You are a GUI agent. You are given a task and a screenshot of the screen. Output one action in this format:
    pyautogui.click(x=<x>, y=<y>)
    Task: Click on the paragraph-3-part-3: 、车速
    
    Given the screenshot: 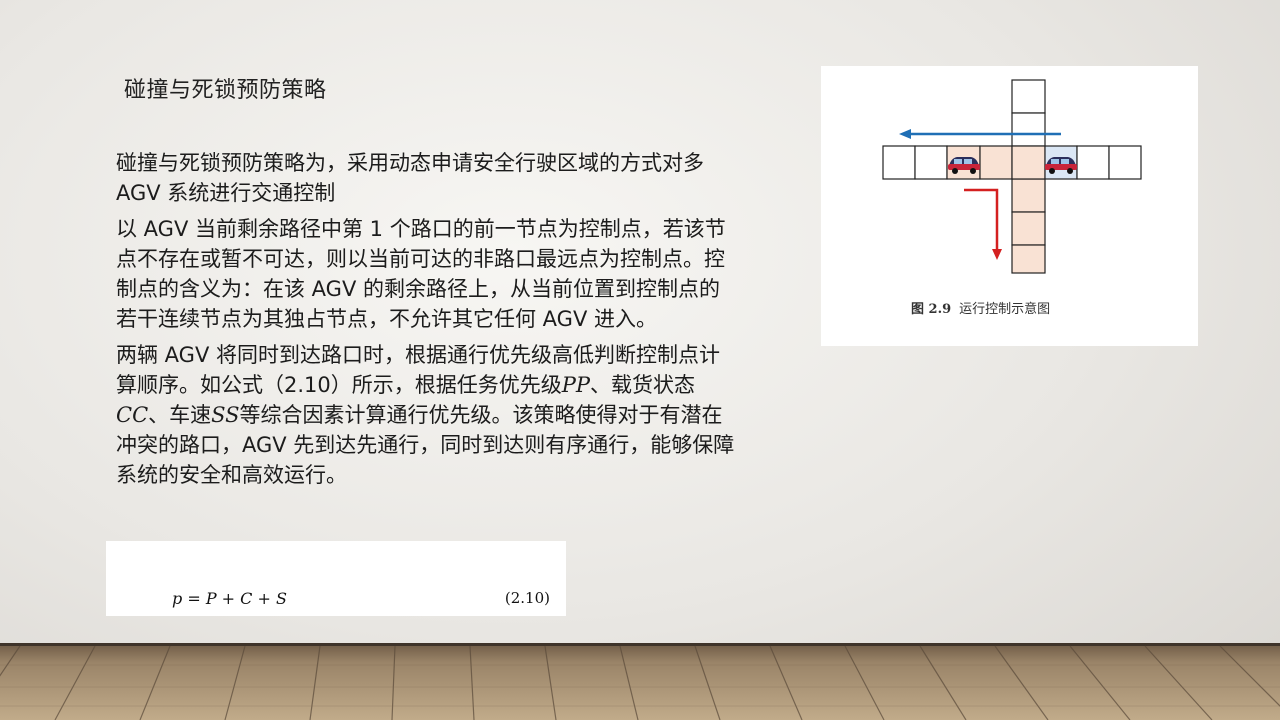 What is the action you would take?
    pyautogui.click(x=180, y=415)
    